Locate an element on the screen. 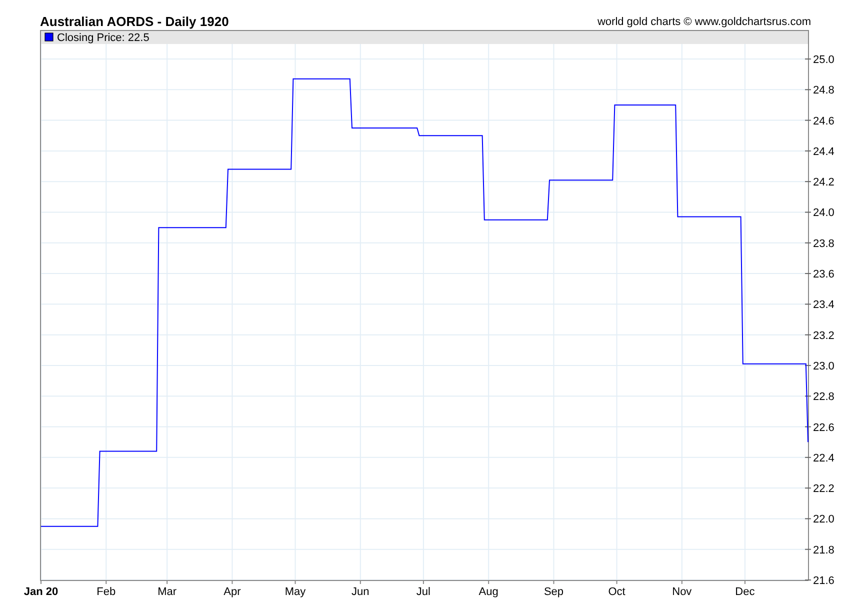 The height and width of the screenshot is (616, 850). x-tick-label: Nov is located at coordinates (682, 592).